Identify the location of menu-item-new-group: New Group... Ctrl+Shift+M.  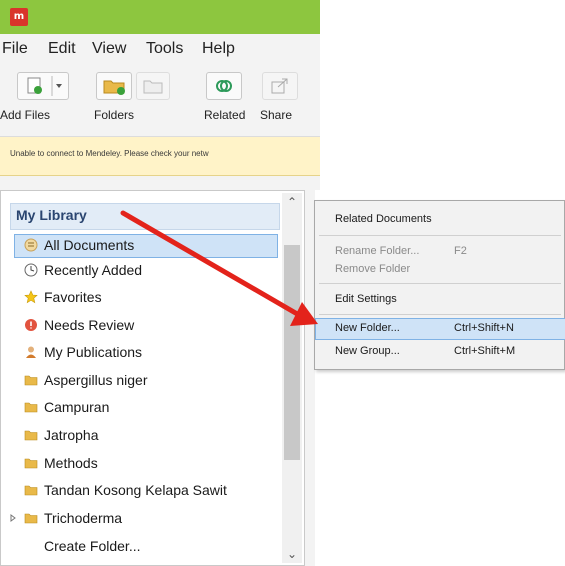
(440, 352).